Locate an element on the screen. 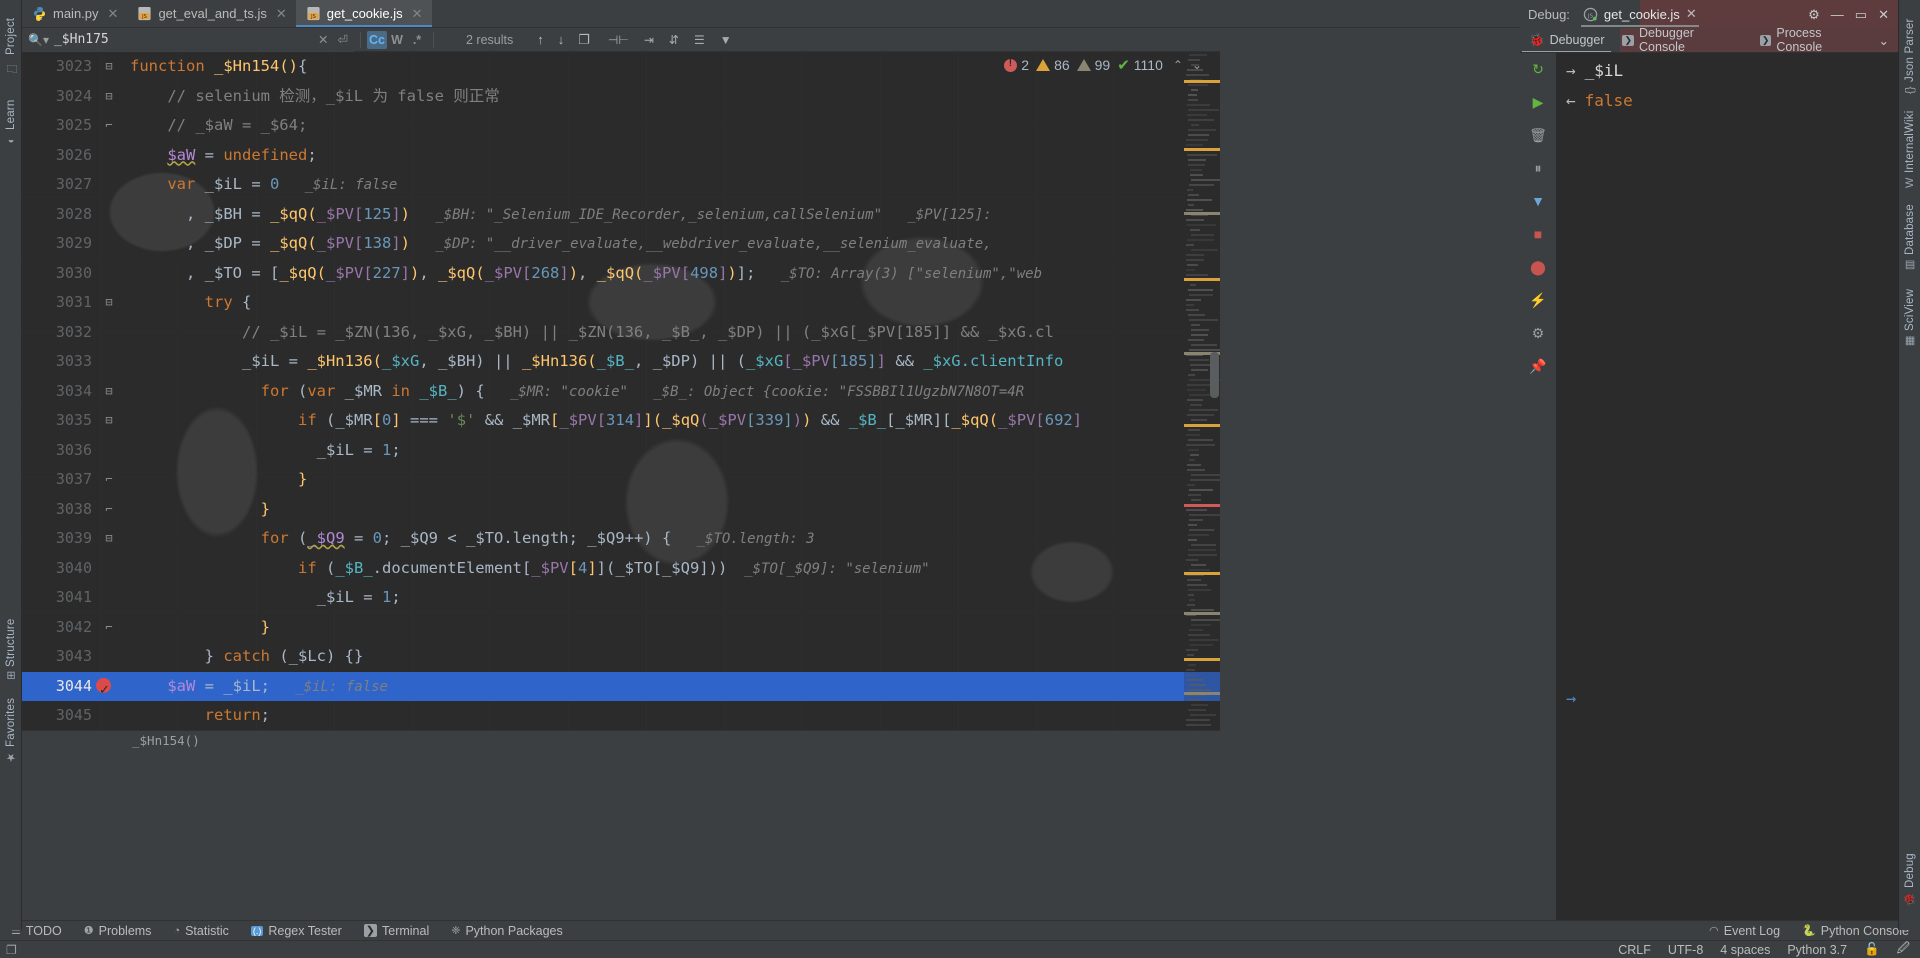 The width and height of the screenshot is (1920, 958). rerun-icon: ↻ is located at coordinates (1538, 69).